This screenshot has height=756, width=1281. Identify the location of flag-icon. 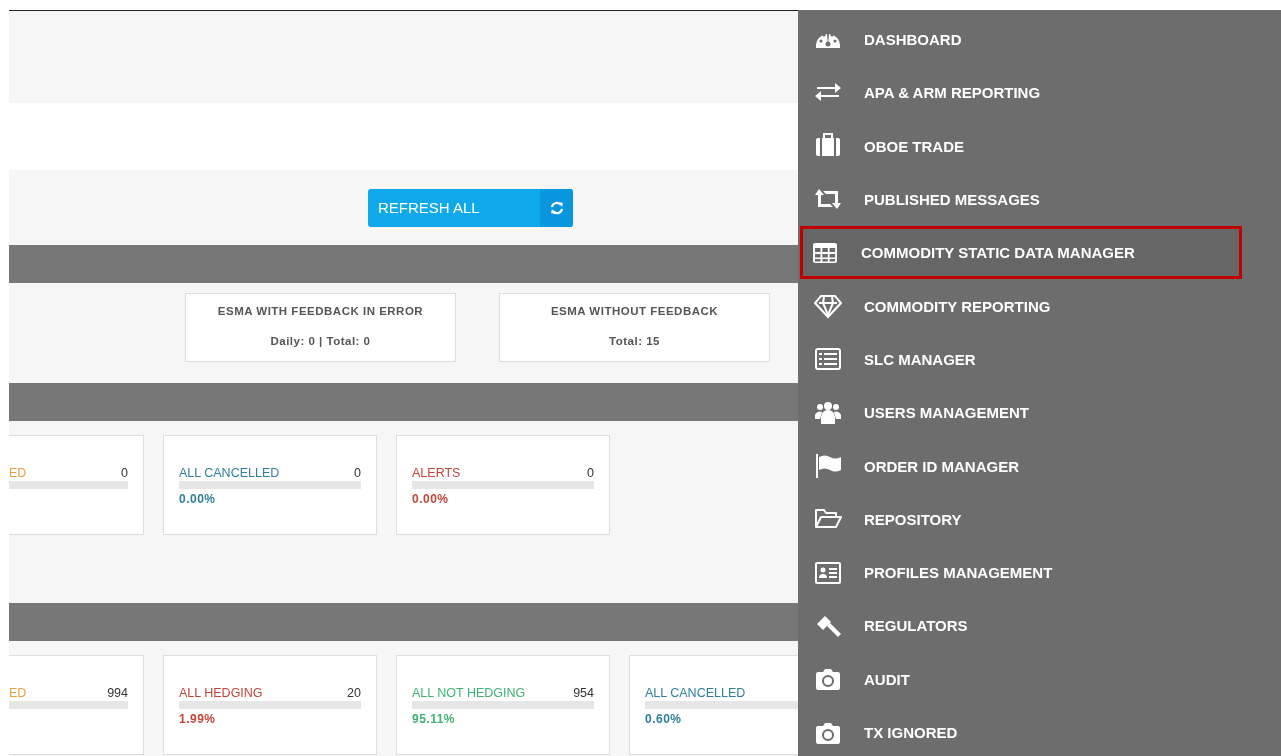
(828, 466).